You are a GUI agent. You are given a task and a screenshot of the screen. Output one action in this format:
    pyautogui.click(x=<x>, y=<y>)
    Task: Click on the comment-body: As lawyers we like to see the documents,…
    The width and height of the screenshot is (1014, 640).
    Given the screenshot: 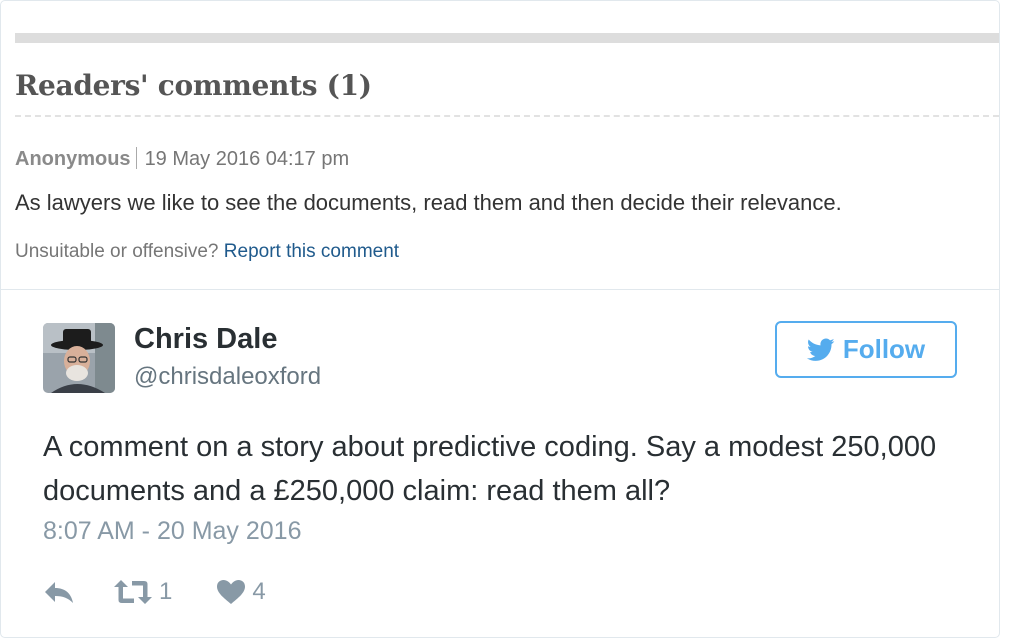 What is the action you would take?
    pyautogui.click(x=428, y=202)
    